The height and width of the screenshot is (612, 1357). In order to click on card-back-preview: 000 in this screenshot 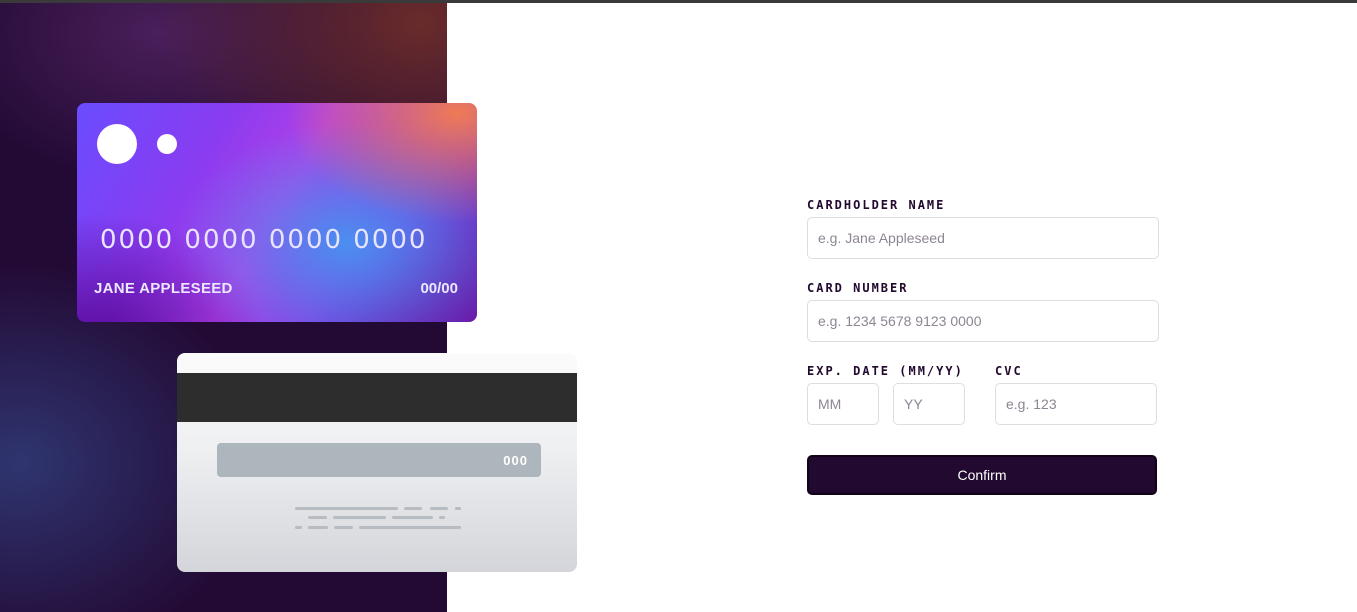, I will do `click(377, 462)`.